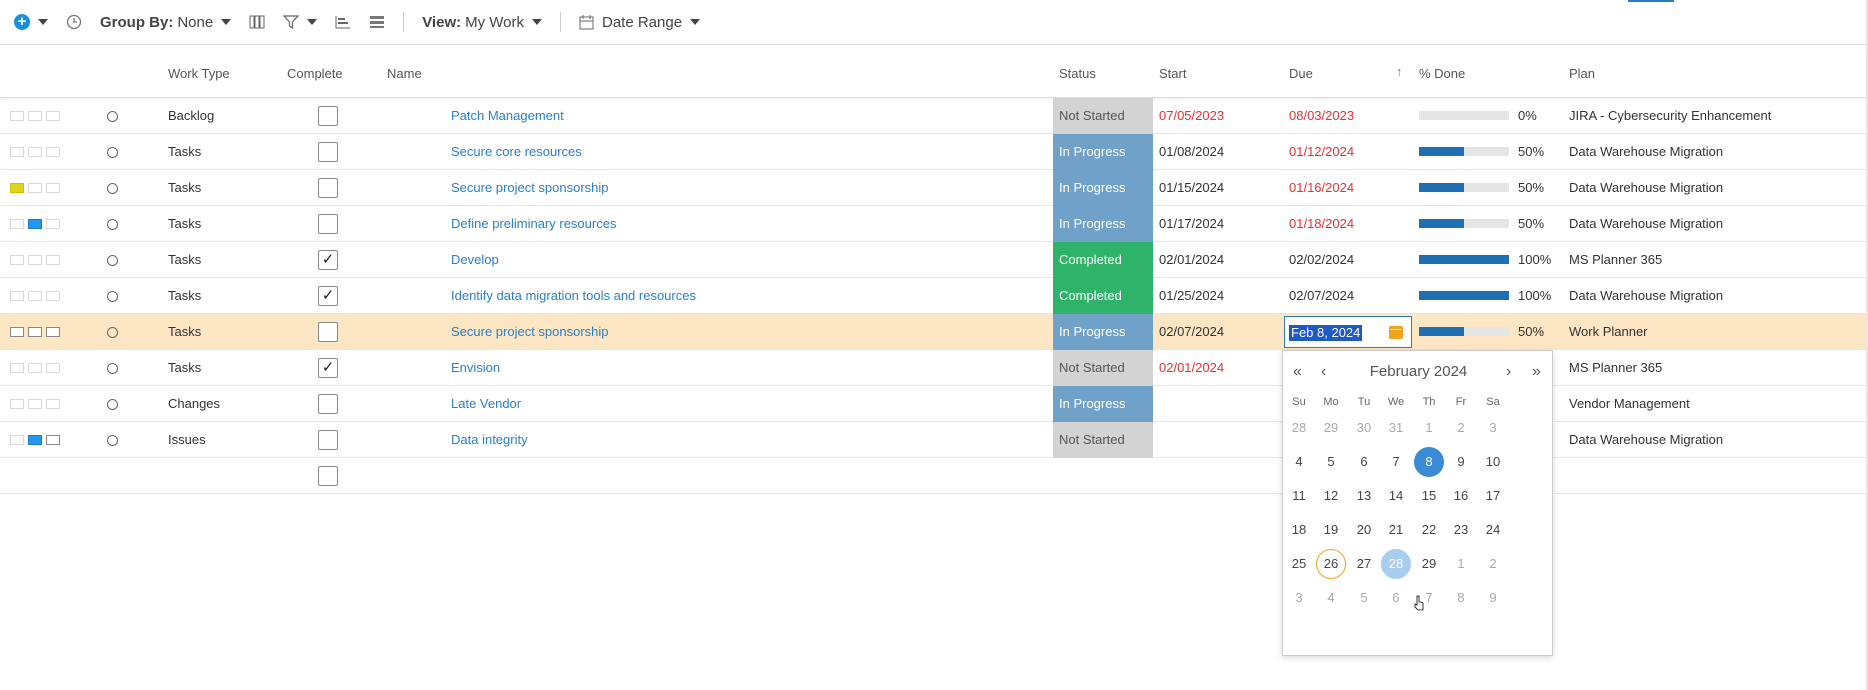  I want to click on calendar-day: 28, so click(1299, 428).